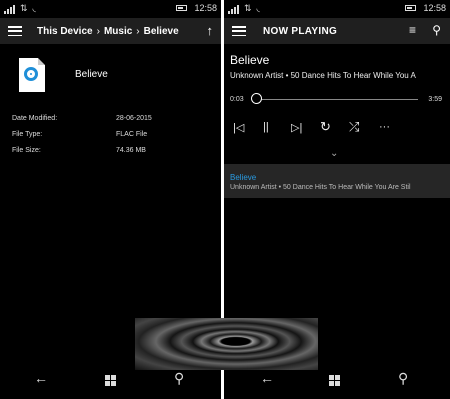 This screenshot has height=399, width=450. Describe the element at coordinates (354, 127) in the screenshot. I see `shuffle-icon: ⤮` at that location.